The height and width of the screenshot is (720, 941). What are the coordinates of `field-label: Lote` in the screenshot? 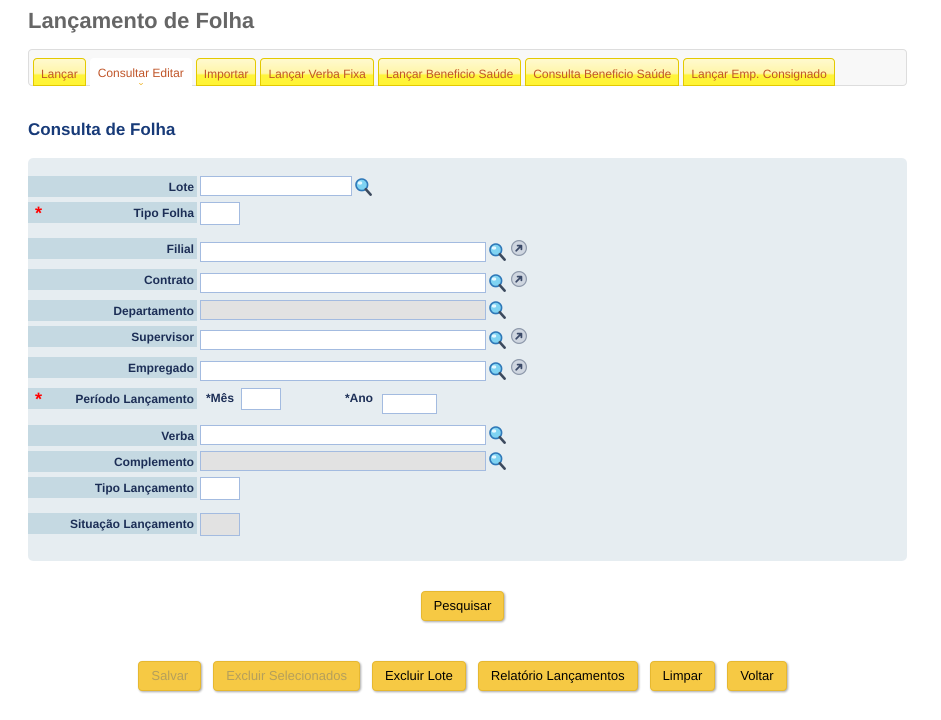 It's located at (181, 187).